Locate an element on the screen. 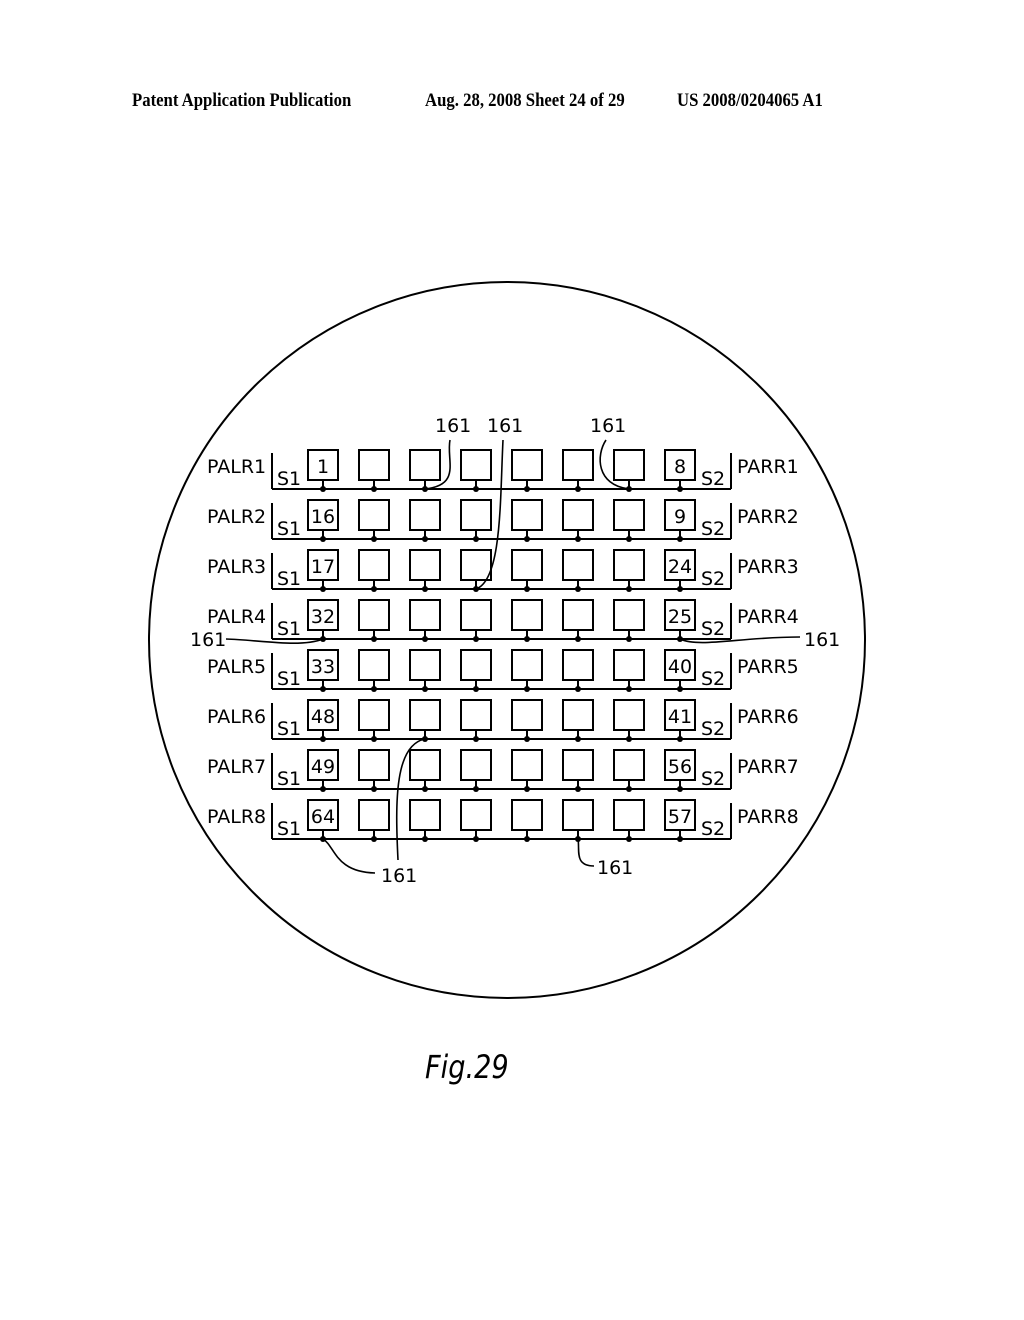  row-label-right: PARR5 is located at coordinates (768, 667).